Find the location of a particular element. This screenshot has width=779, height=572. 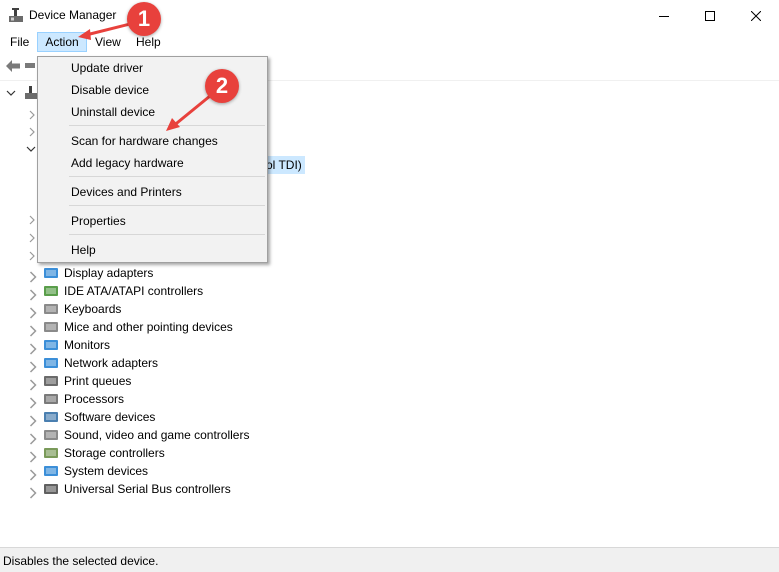

menu-action: Action is located at coordinates (62, 42).